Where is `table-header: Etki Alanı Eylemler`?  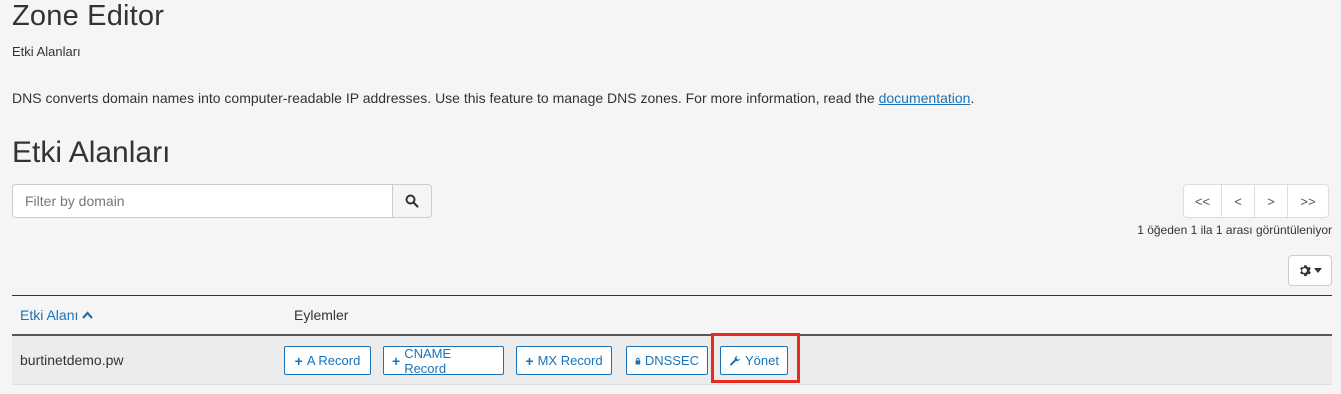 table-header: Etki Alanı Eylemler is located at coordinates (672, 315).